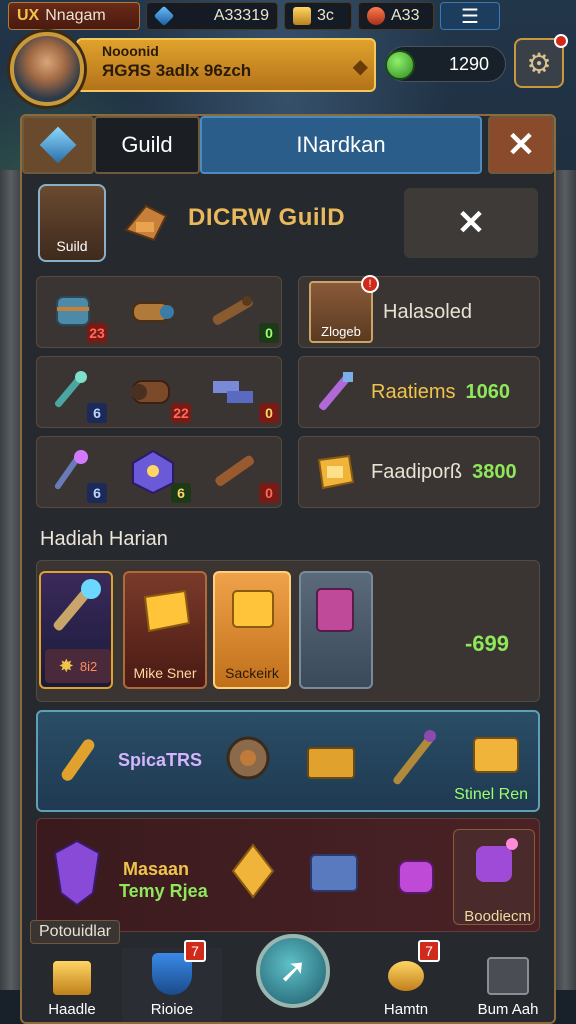 This screenshot has width=576, height=1024. Describe the element at coordinates (302, 16) in the screenshot. I see `gold-bar-icon` at that location.